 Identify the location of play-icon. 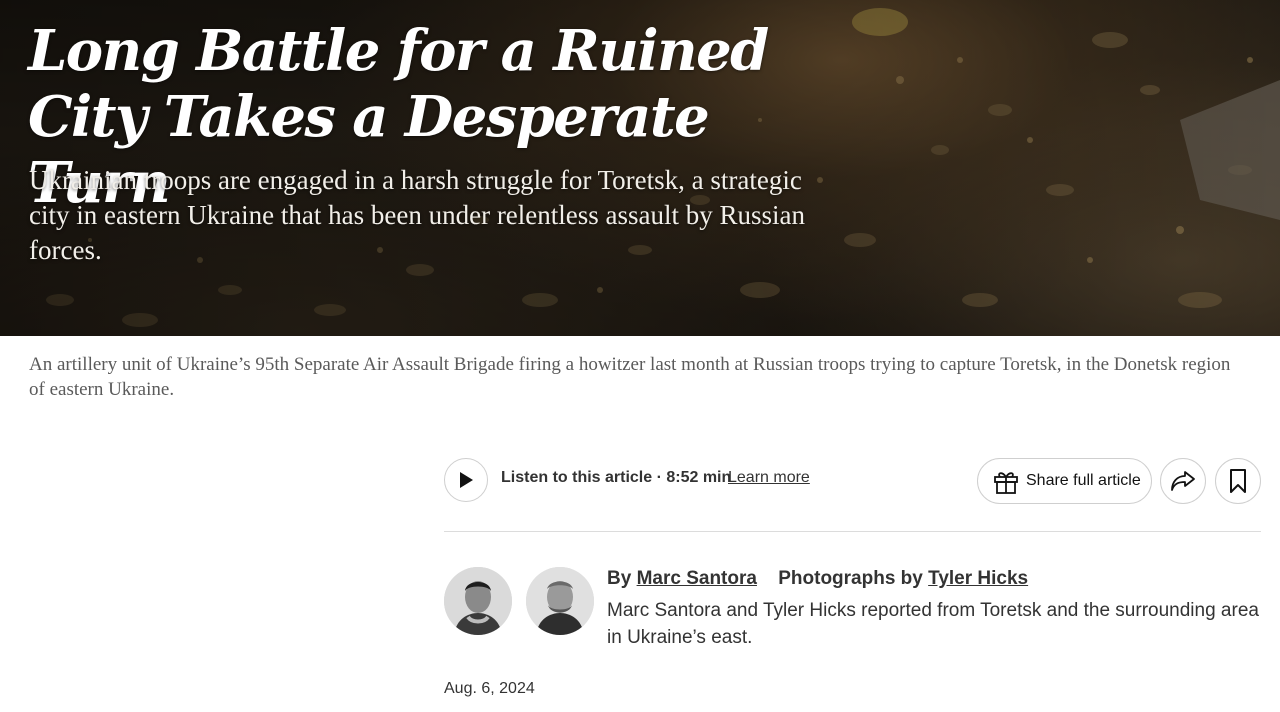
(466, 480).